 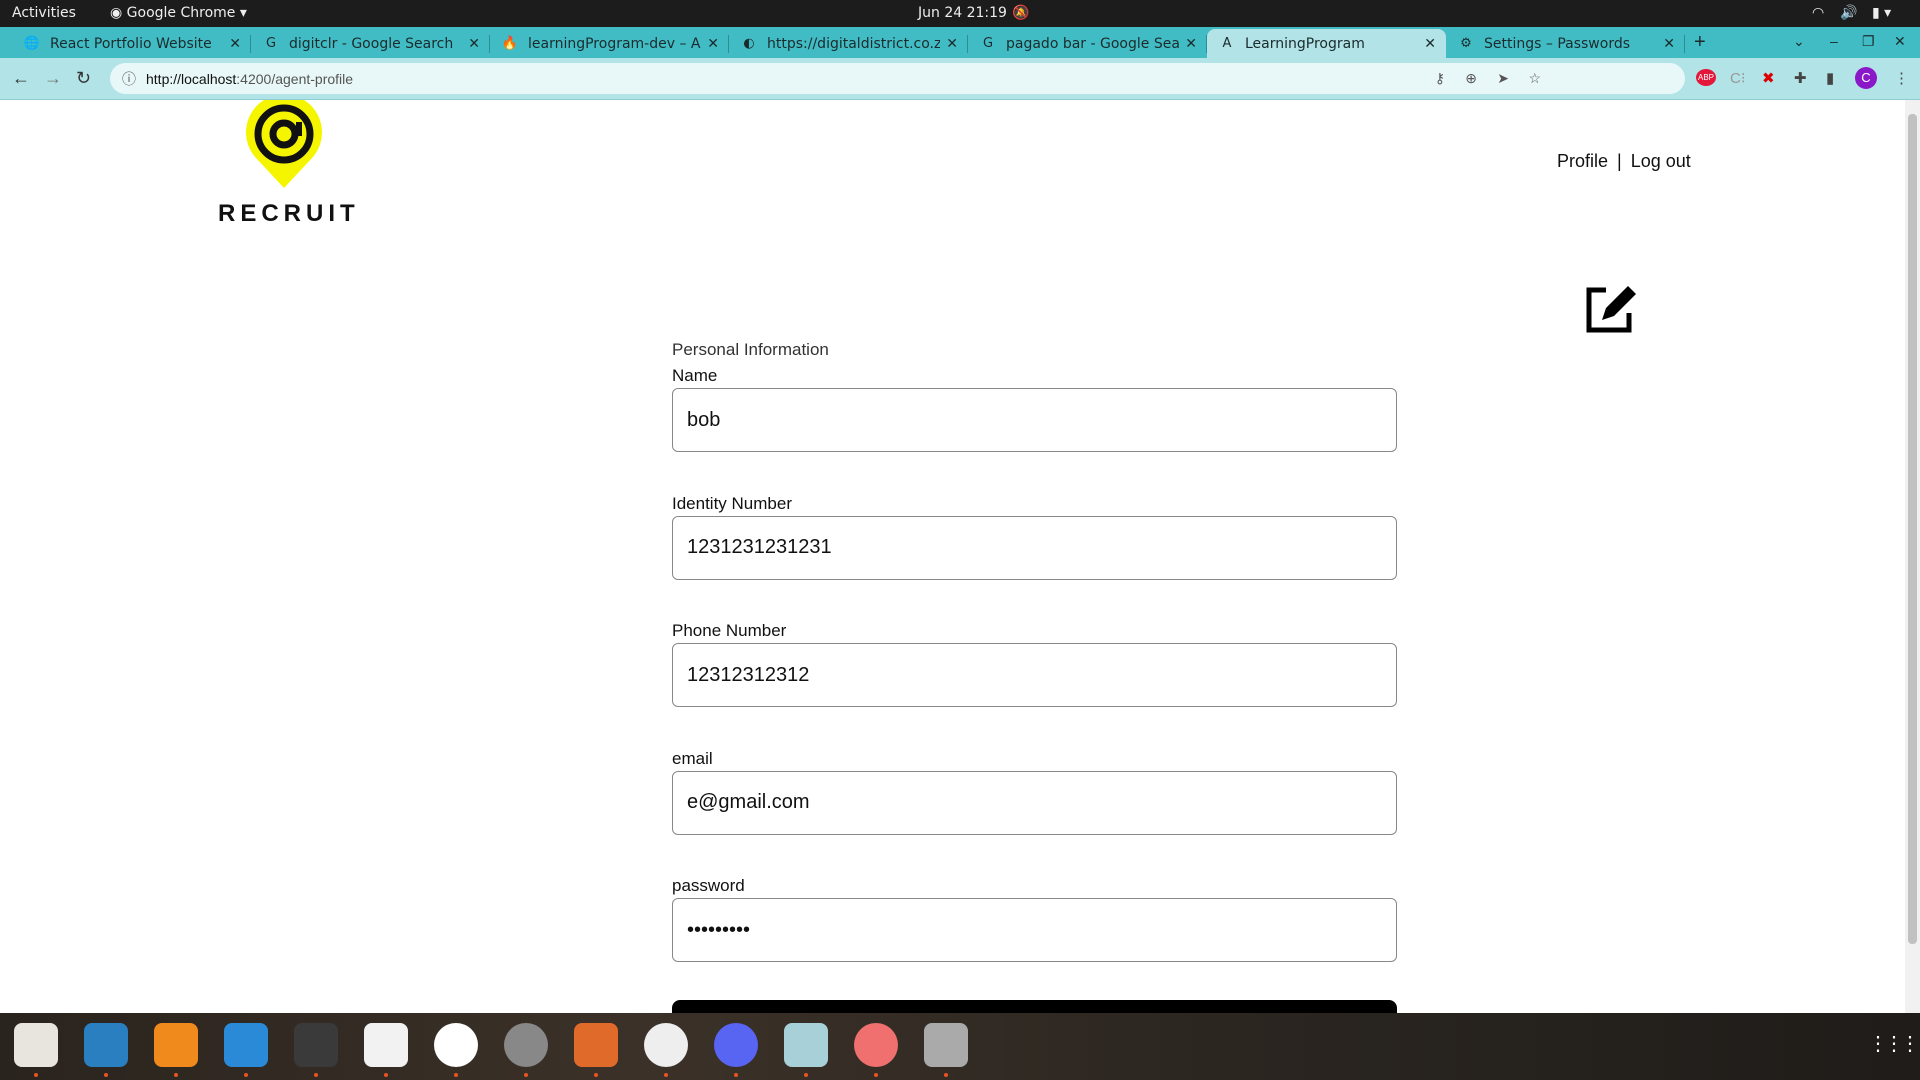 What do you see at coordinates (596, 1045) in the screenshot?
I see `impress-icon` at bounding box center [596, 1045].